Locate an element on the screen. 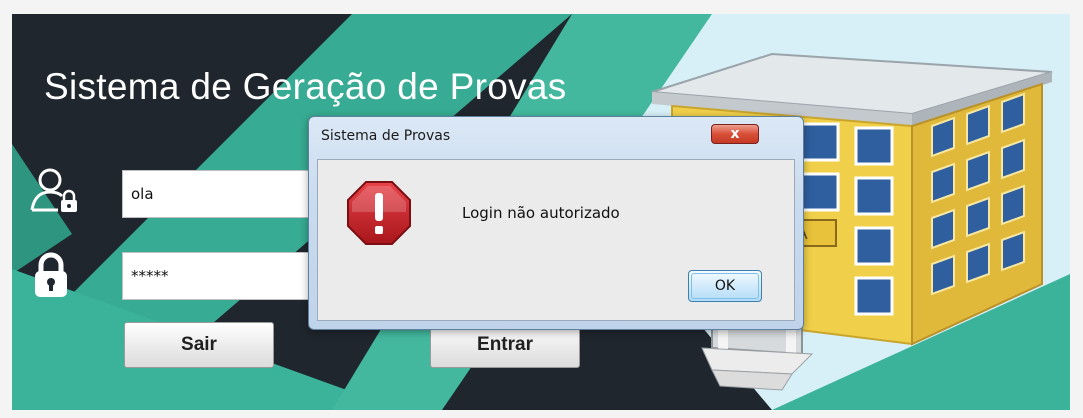 The height and width of the screenshot is (418, 1083). dialog-close-button: x is located at coordinates (735, 134).